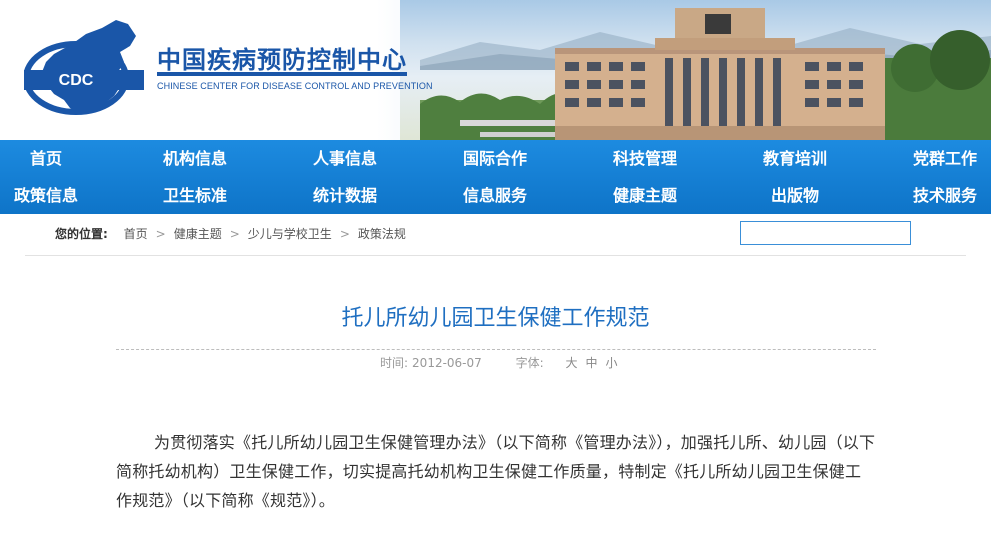 This screenshot has width=991, height=539. What do you see at coordinates (795, 195) in the screenshot?
I see `nav-item-publications: 出版物` at bounding box center [795, 195].